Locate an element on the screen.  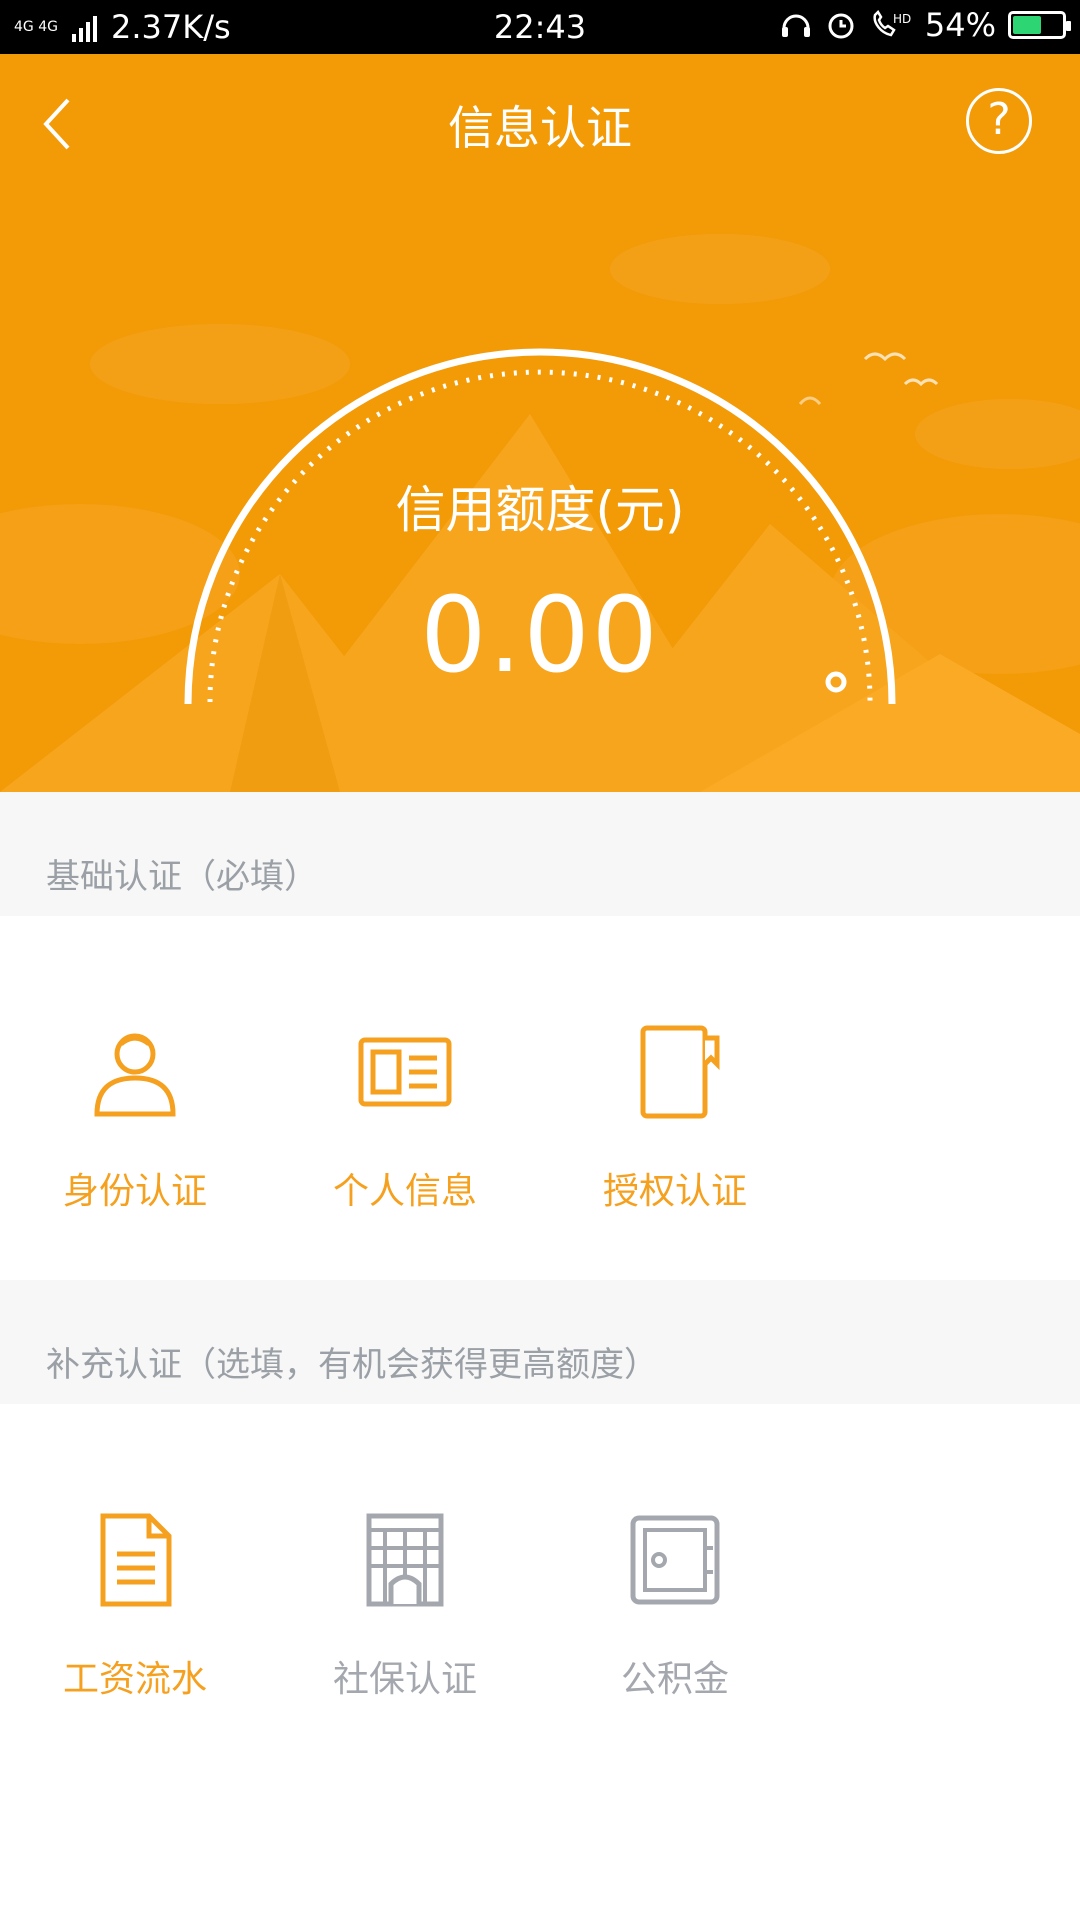
headset-icon is located at coordinates (795, 25).